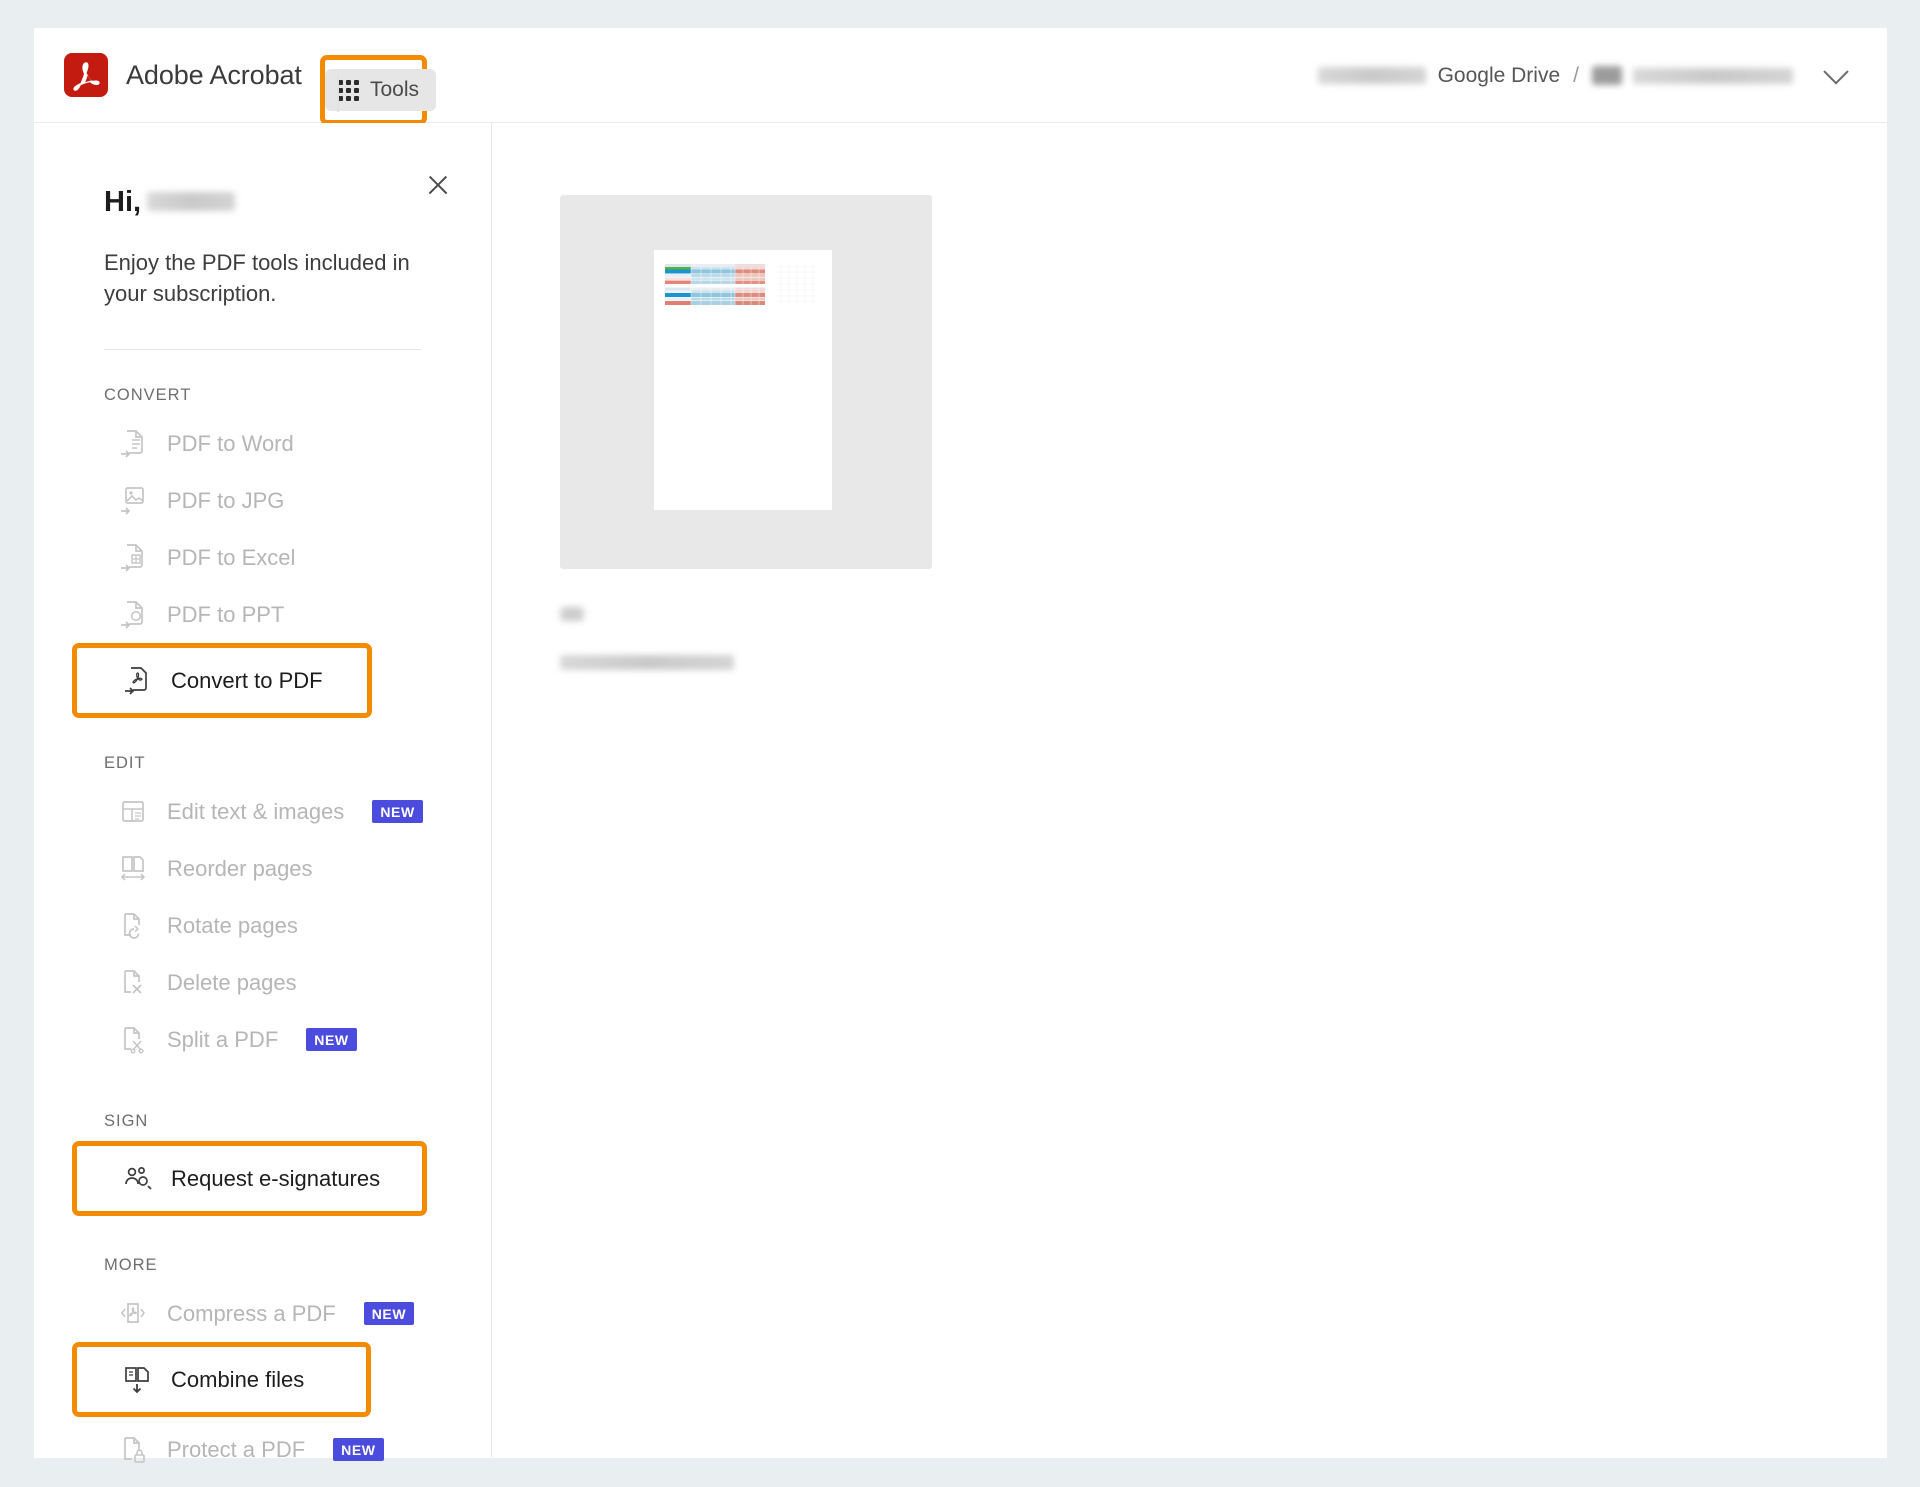 The height and width of the screenshot is (1487, 1920). What do you see at coordinates (133, 444) in the screenshot?
I see `pdf-to-word-icon` at bounding box center [133, 444].